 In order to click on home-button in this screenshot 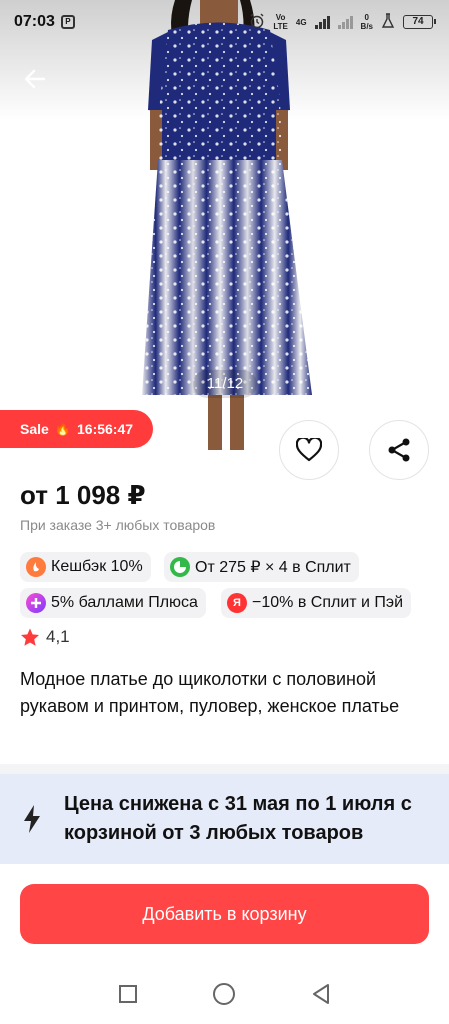, I will do `click(224, 994)`.